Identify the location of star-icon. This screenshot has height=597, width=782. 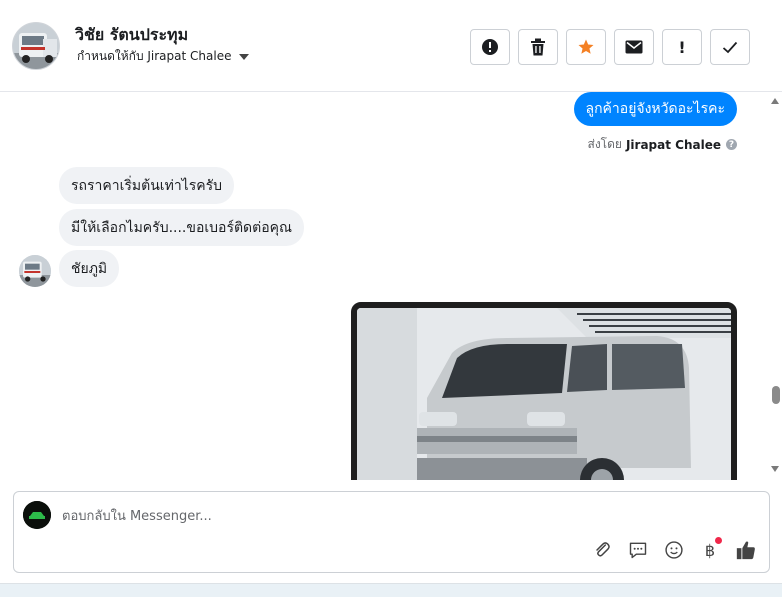
(586, 46).